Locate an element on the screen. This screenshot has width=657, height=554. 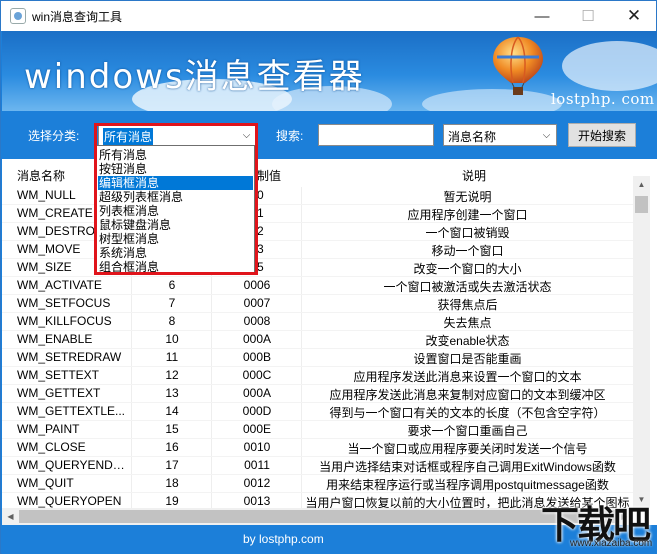
horizontal-scroll-thumb is located at coordinates (317, 516).